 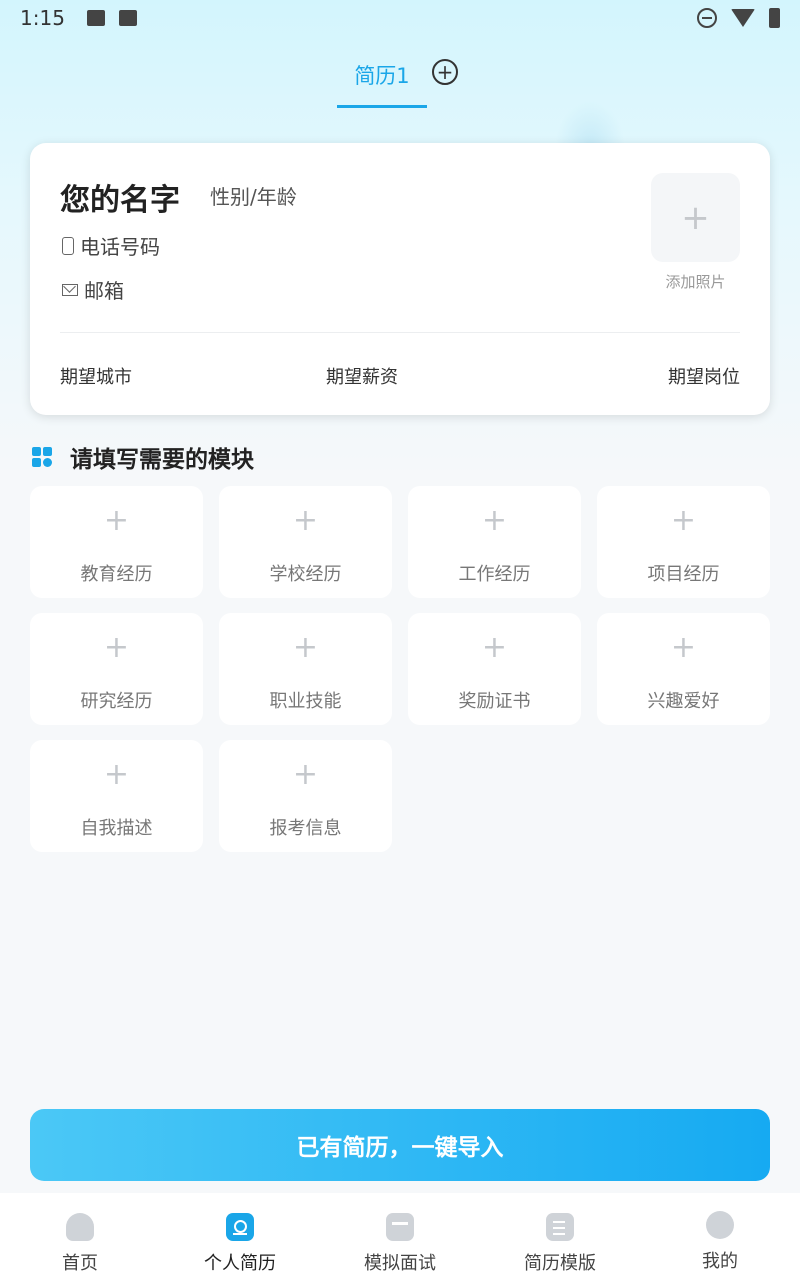 I want to click on battery-icon, so click(x=774, y=18).